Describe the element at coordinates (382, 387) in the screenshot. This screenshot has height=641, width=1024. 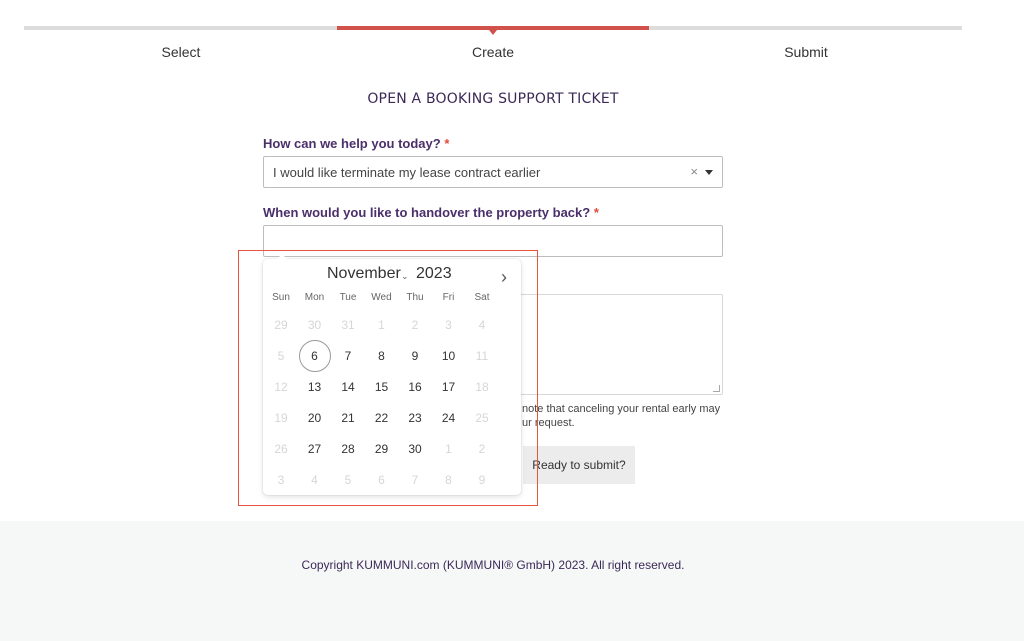
I see `calendar-day: 15` at that location.